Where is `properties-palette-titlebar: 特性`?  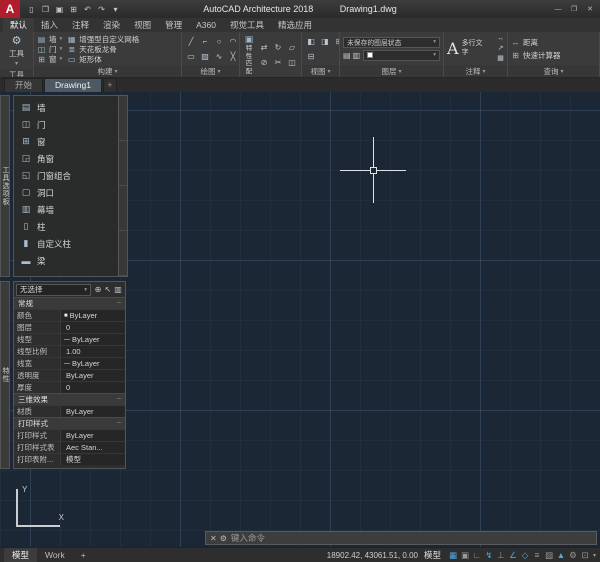
properties-palette-titlebar: 特性 is located at coordinates (5, 375).